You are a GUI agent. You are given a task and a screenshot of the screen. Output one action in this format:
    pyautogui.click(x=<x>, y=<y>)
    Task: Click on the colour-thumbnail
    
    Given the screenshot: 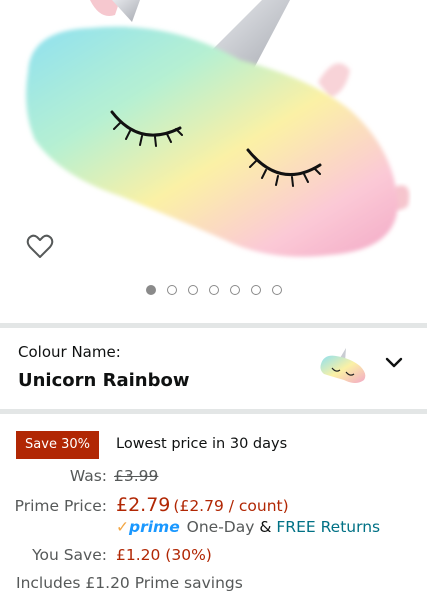 What is the action you would take?
    pyautogui.click(x=344, y=367)
    